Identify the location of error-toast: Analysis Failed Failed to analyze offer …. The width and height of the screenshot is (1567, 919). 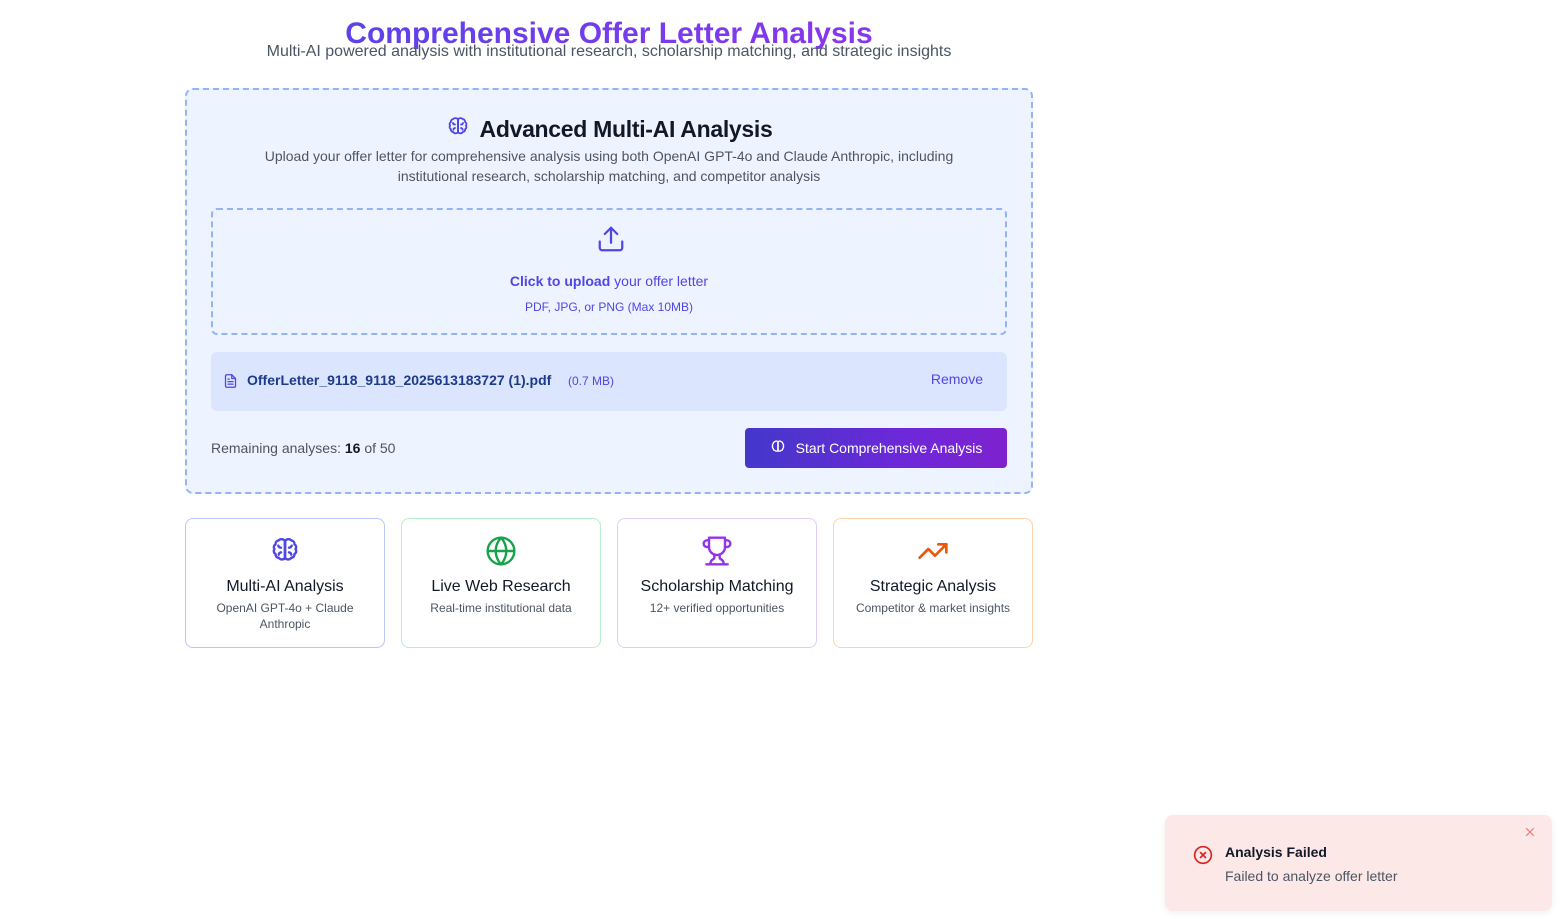
(1358, 863).